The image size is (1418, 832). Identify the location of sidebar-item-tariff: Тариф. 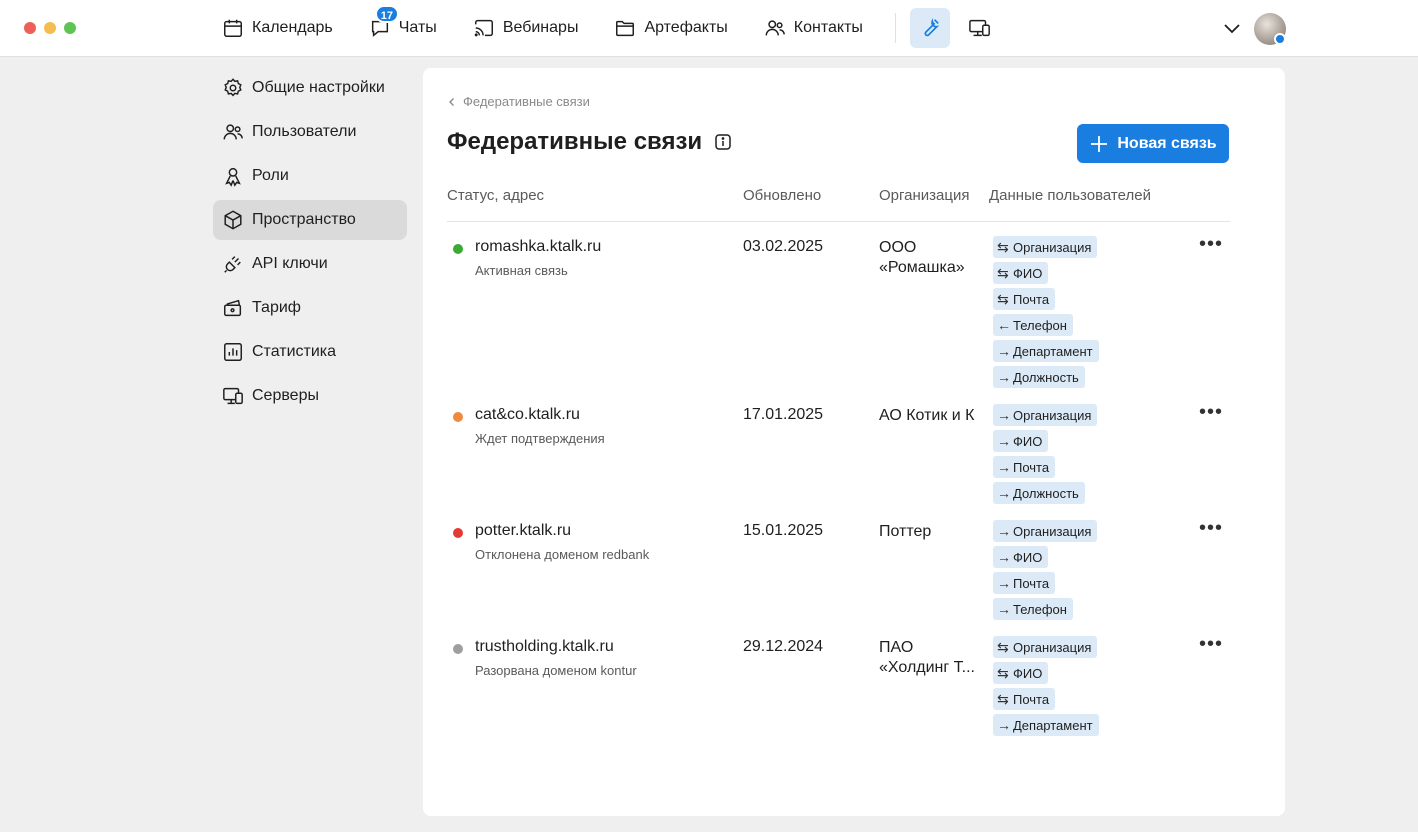
(310, 308).